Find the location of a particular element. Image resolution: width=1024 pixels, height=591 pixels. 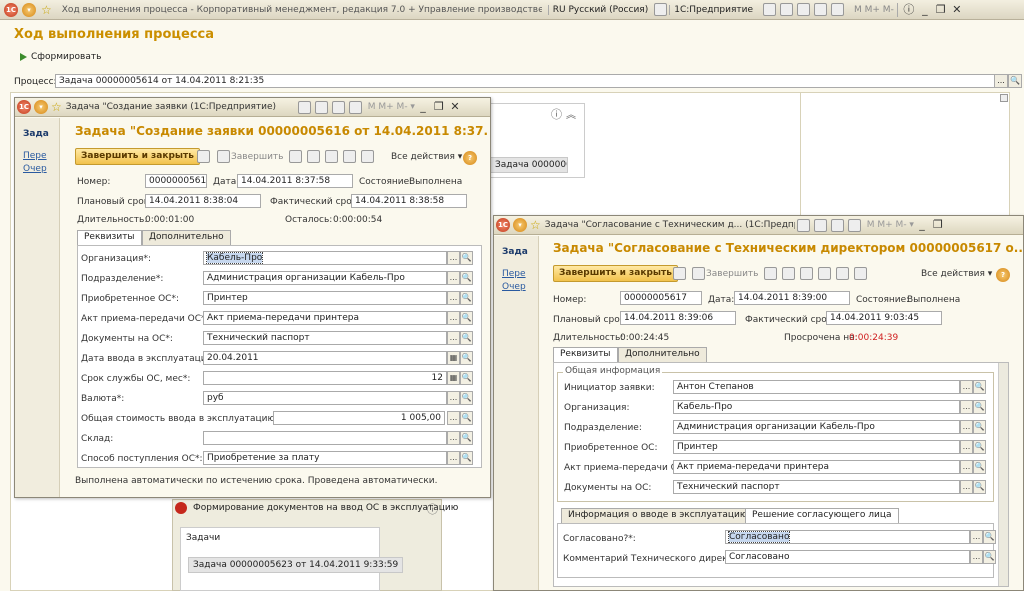

close-icon: ✕ is located at coordinates (455, 107).